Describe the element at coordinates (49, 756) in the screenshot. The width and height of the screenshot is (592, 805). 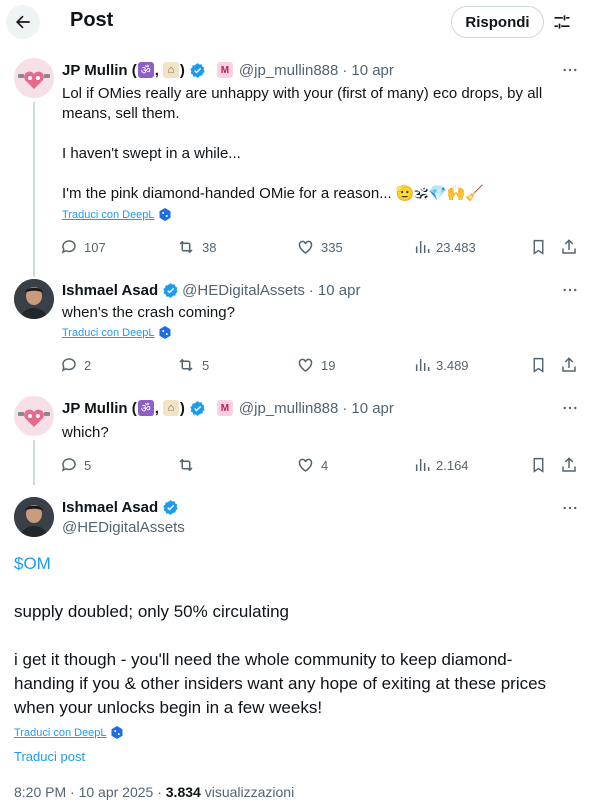
I see `translate-post-link: Traduci post` at that location.